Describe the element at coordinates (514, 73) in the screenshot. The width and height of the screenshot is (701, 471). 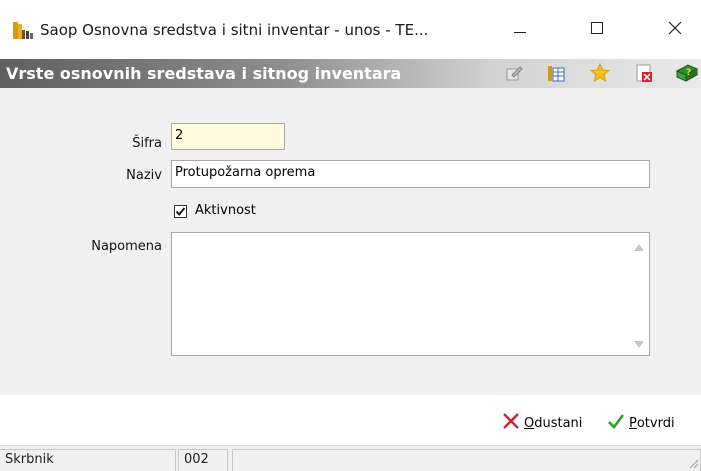
I see `edit-icon` at that location.